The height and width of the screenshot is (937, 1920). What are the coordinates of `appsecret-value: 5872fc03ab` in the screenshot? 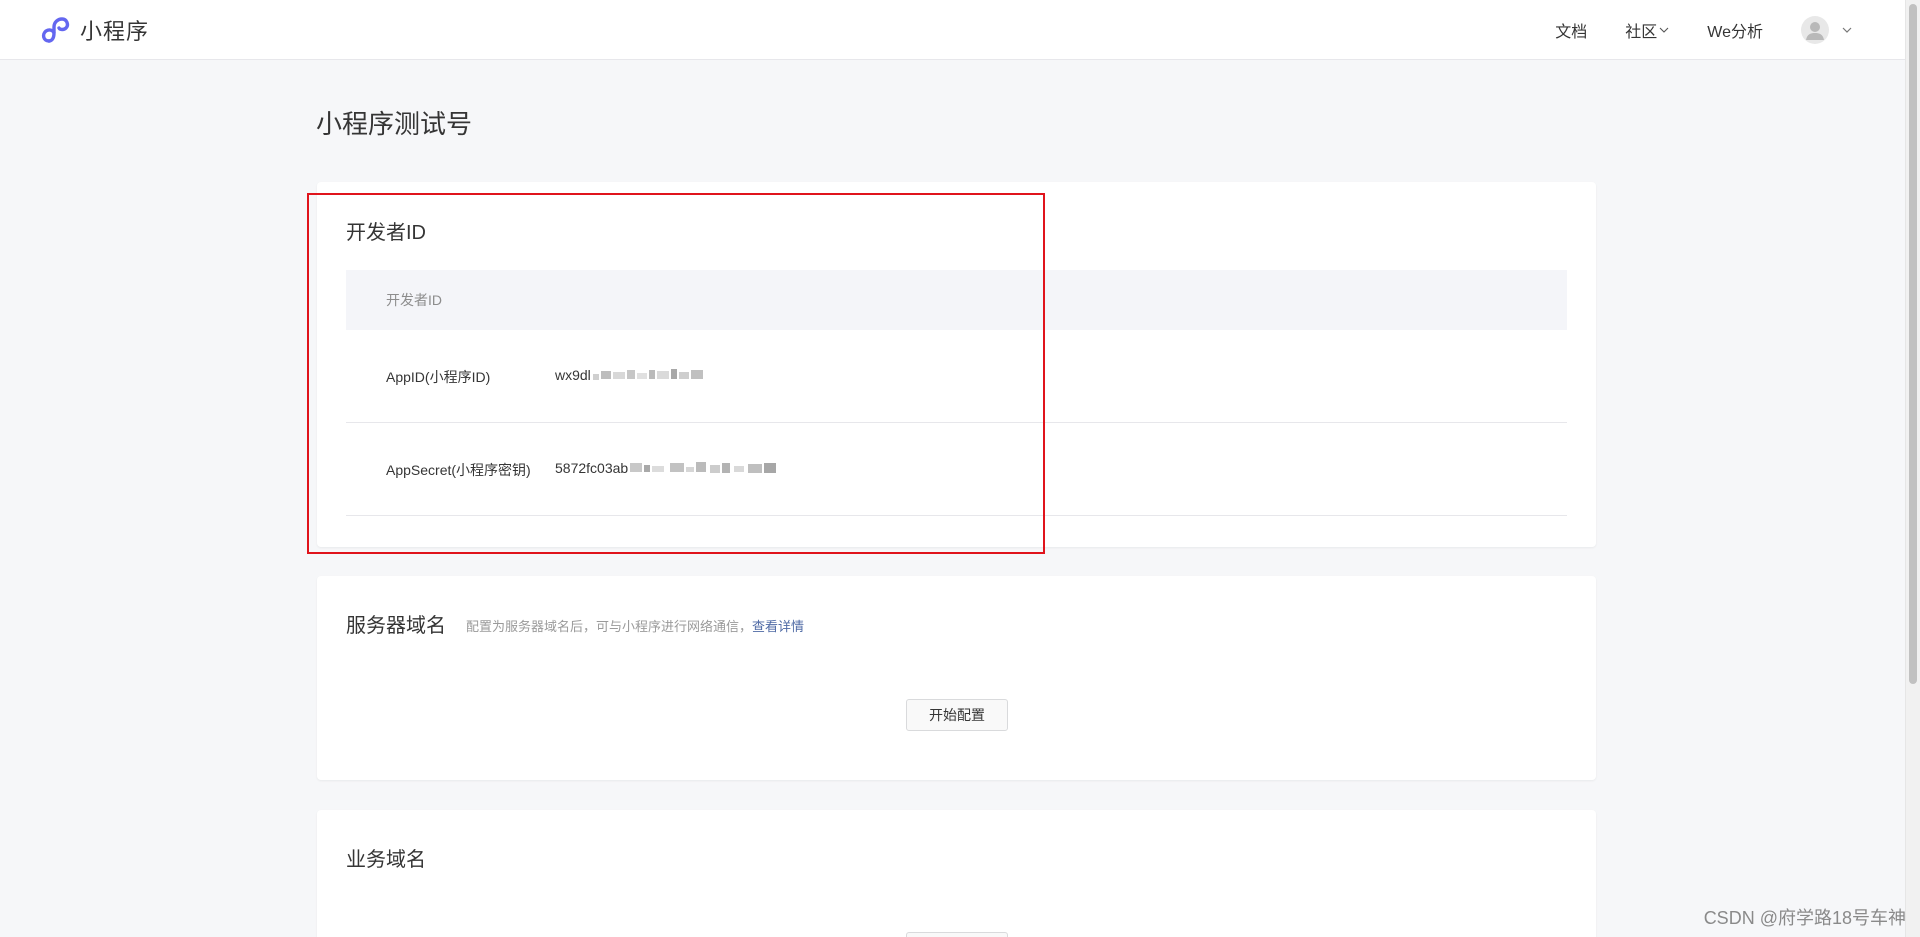 It's located at (667, 468).